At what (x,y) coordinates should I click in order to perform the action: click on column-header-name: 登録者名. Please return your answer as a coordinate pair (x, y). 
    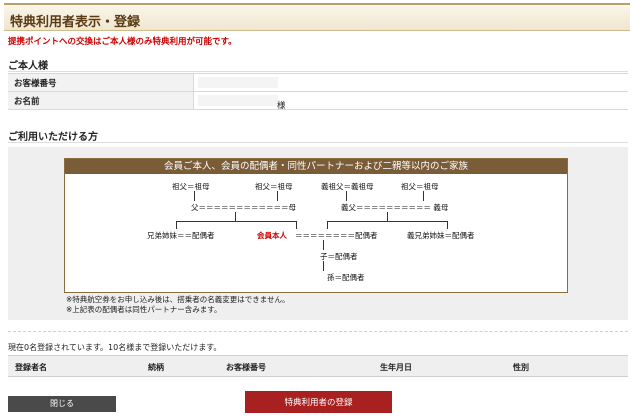
    Looking at the image, I should click on (31, 367).